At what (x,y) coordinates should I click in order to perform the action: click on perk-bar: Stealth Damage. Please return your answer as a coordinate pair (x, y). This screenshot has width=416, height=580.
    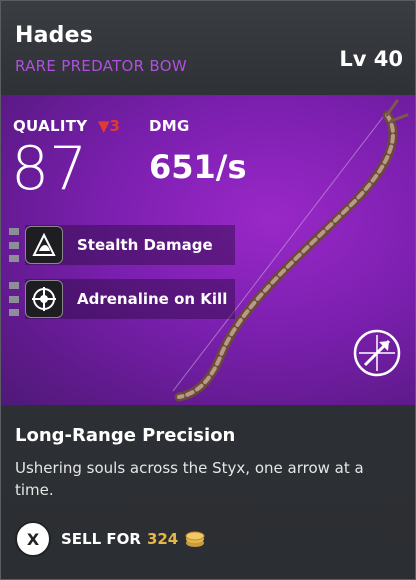
    Looking at the image, I should click on (130, 245).